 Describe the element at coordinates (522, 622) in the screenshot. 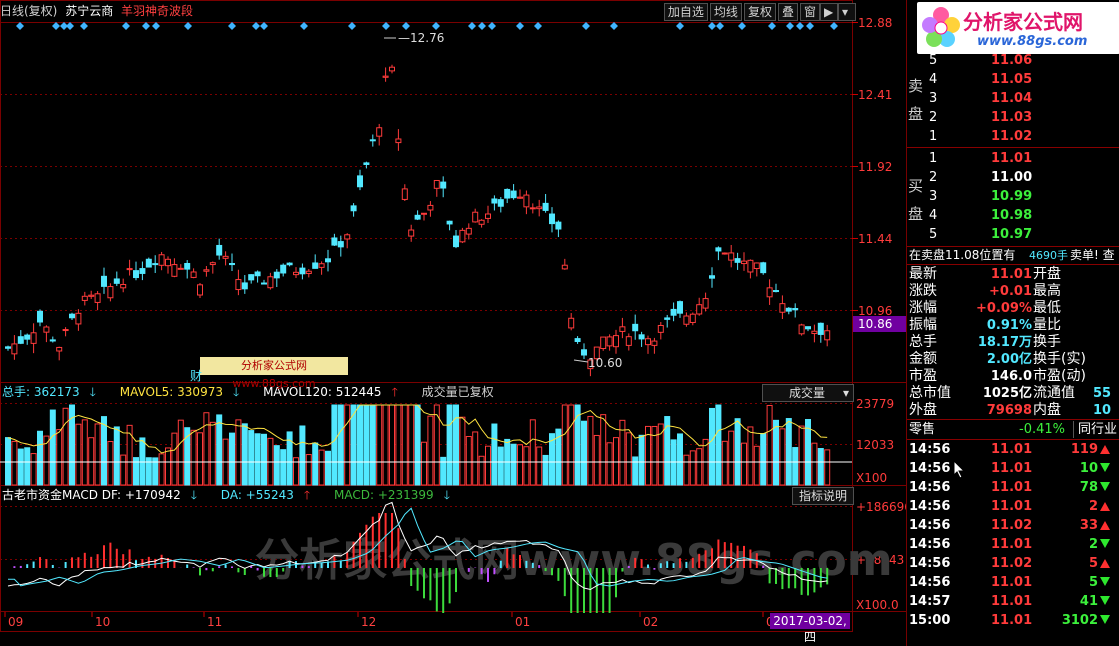

I see `date-axis-label: 01` at that location.